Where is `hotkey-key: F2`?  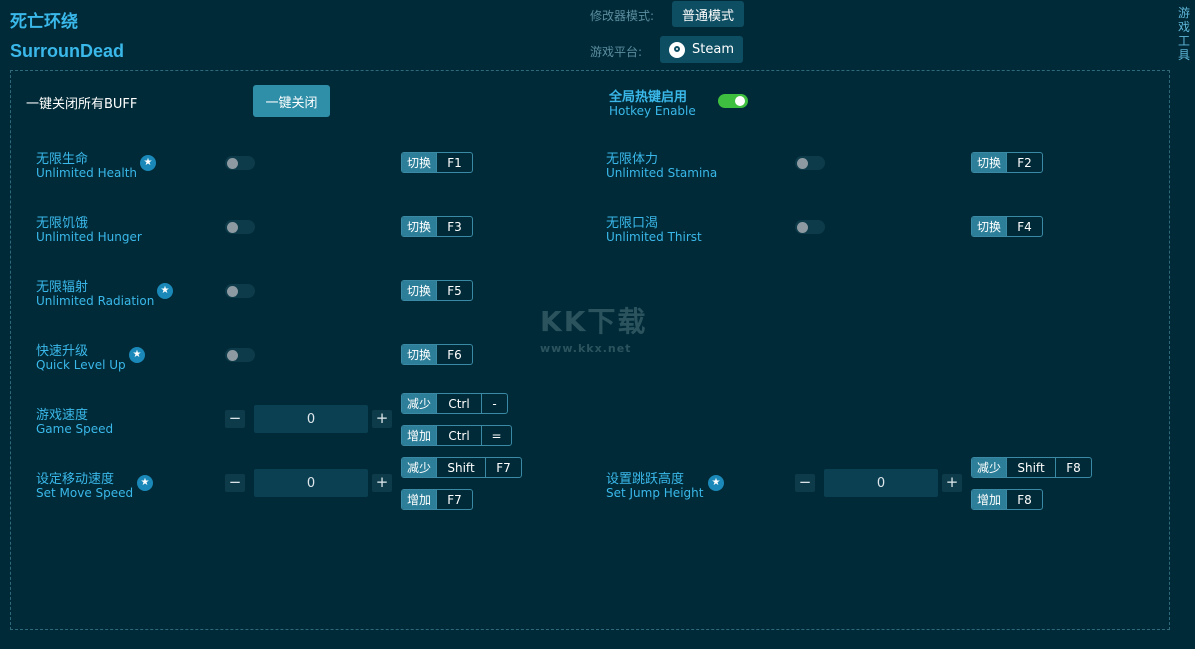
hotkey-key: F2 is located at coordinates (1024, 162).